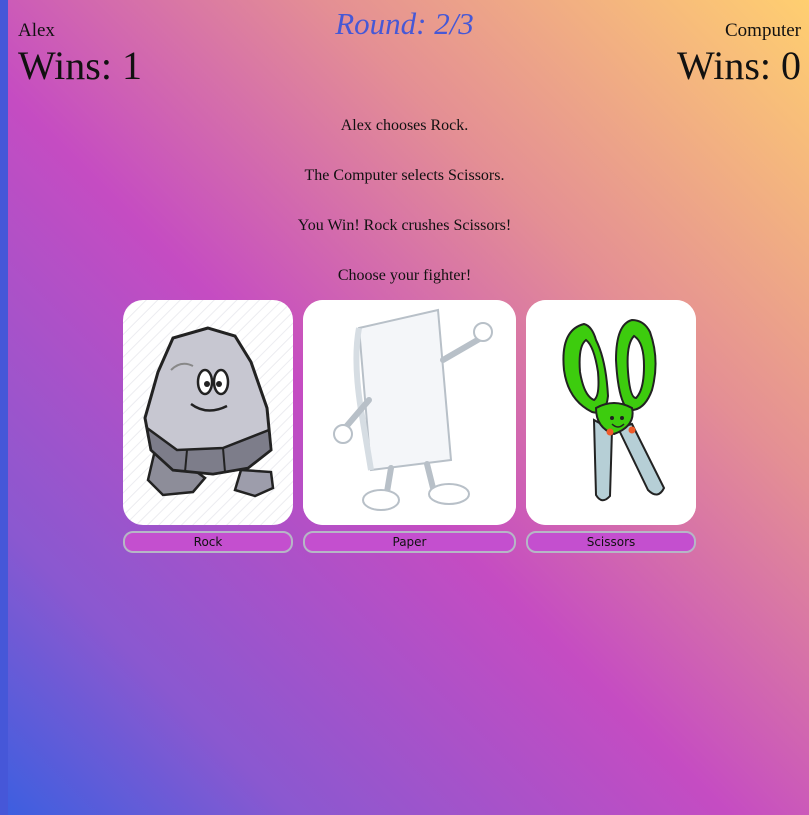  Describe the element at coordinates (763, 30) in the screenshot. I see `computer-name: Computer` at that location.